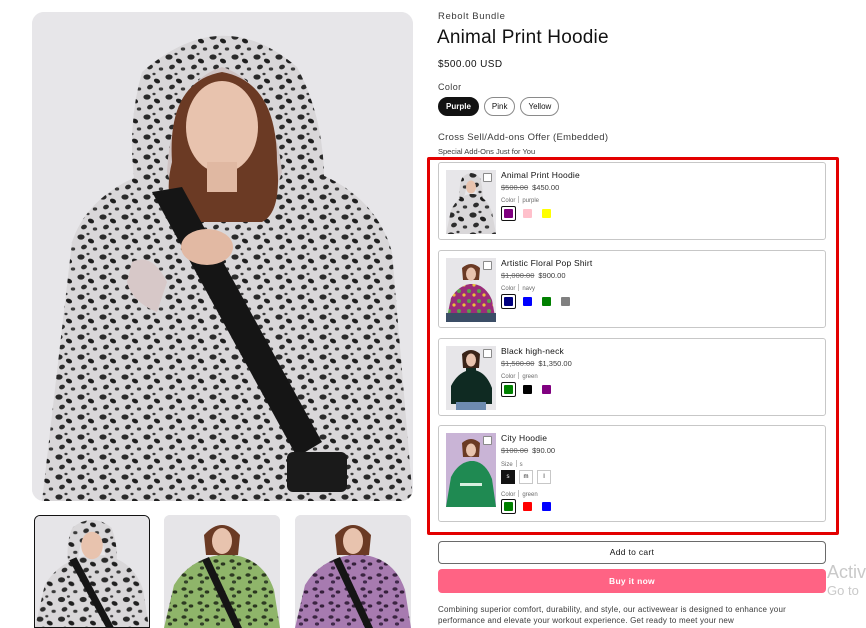  I want to click on color-pill-purple: Purple, so click(458, 106).